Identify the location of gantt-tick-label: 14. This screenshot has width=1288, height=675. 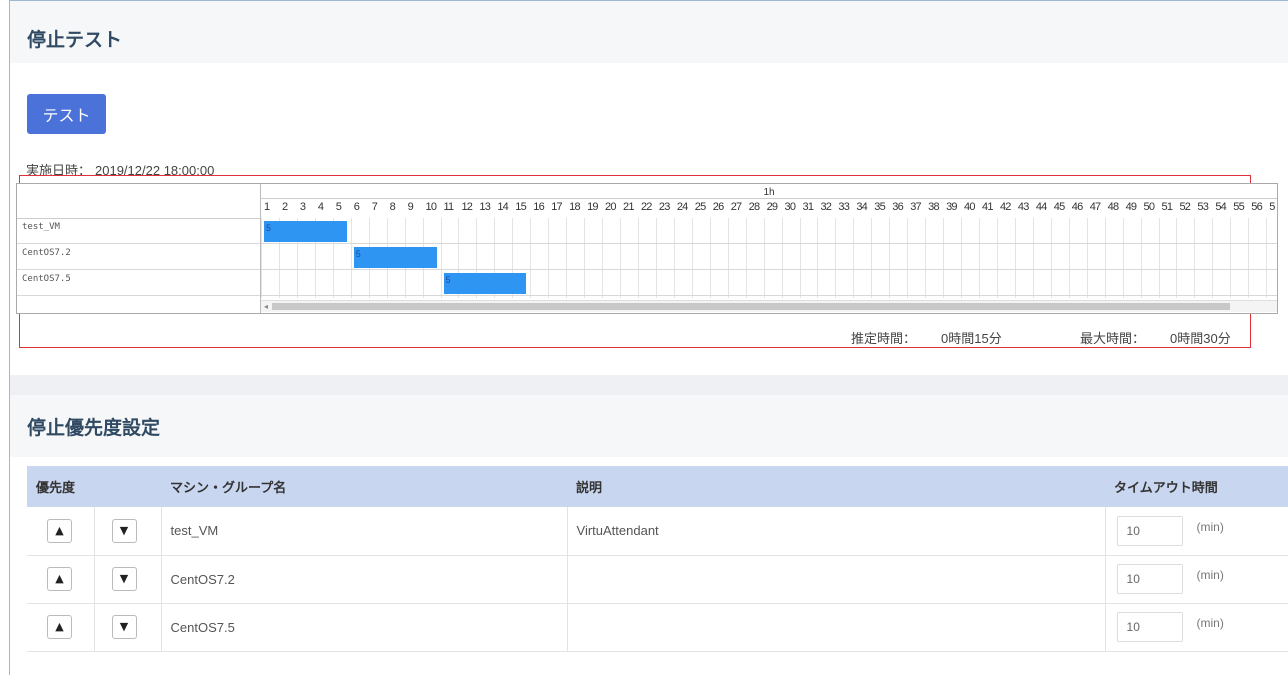
(502, 207).